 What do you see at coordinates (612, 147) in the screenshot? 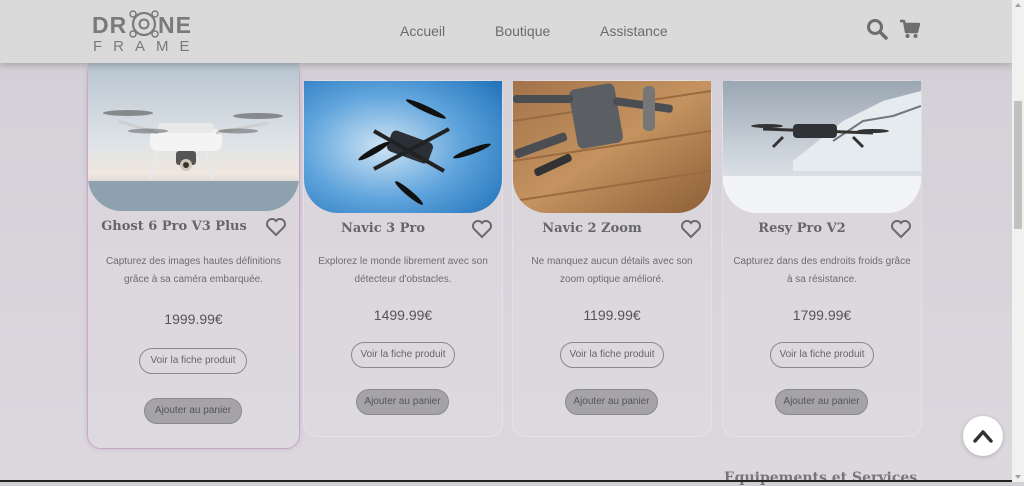
I see `product-image-navic2` at bounding box center [612, 147].